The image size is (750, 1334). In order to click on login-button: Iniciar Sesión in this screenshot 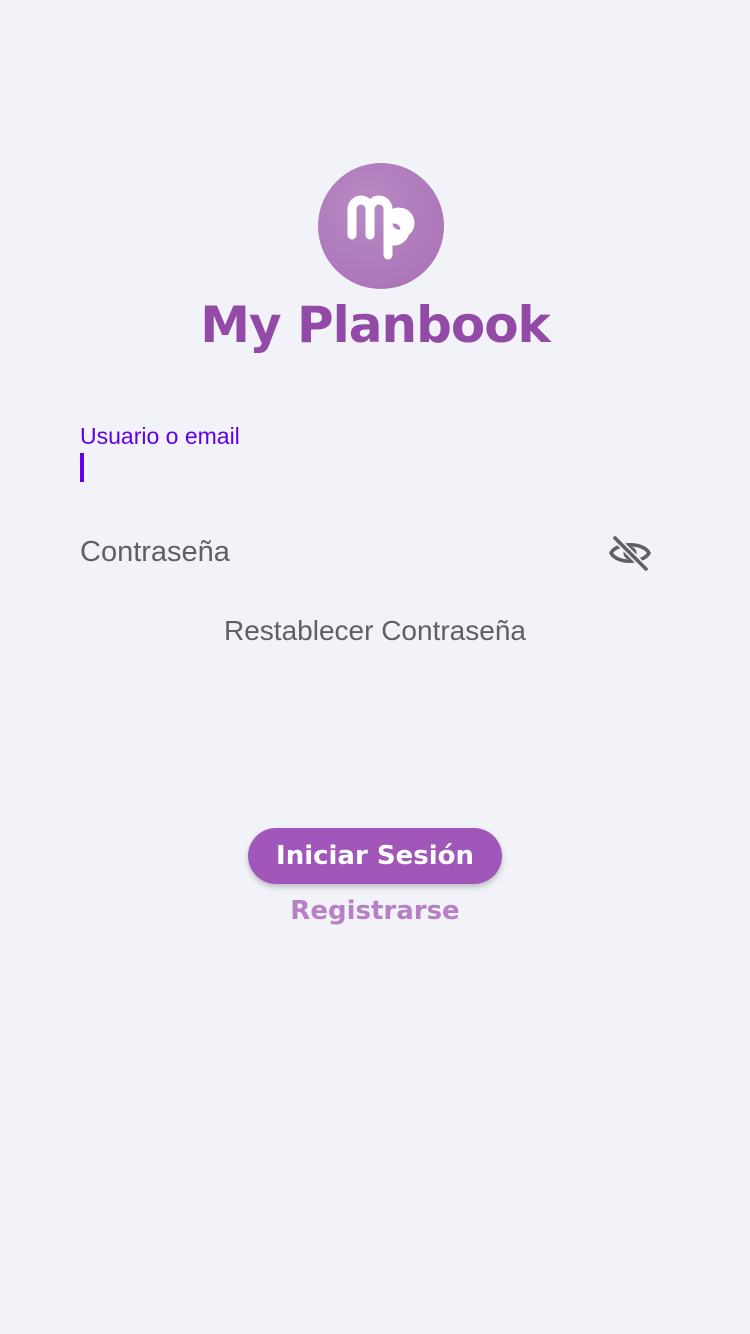, I will do `click(375, 856)`.